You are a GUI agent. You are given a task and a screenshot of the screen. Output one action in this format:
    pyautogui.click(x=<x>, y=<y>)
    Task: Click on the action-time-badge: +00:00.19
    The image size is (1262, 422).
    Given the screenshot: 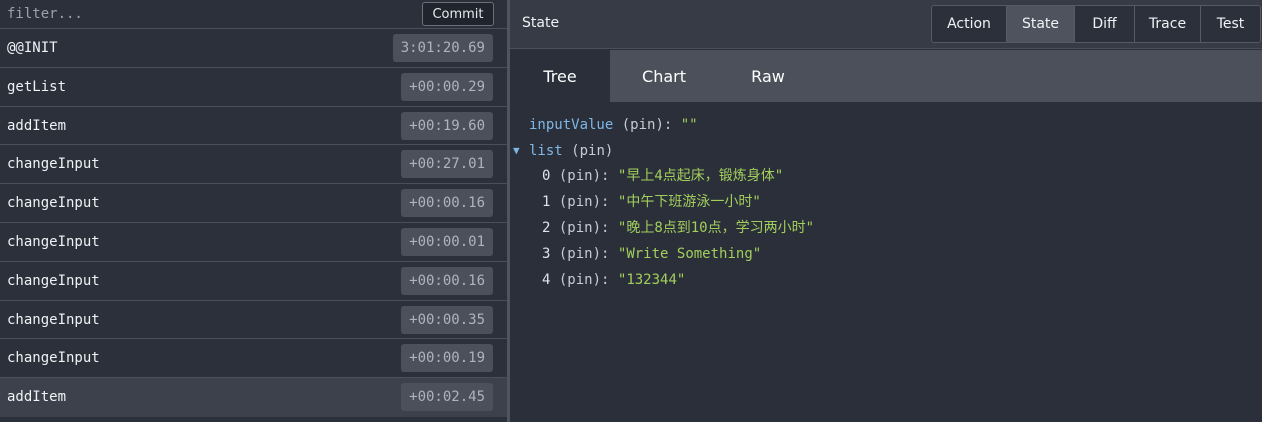 What is the action you would take?
    pyautogui.click(x=447, y=358)
    